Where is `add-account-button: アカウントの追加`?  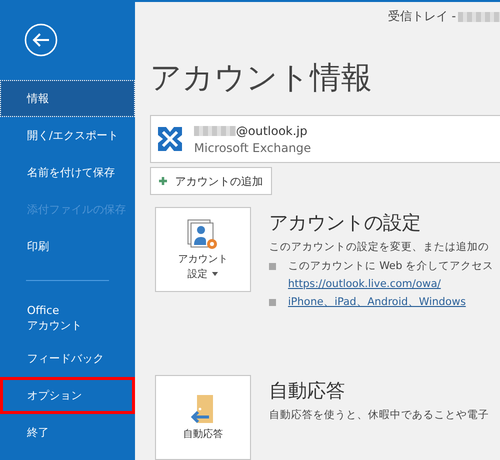 add-account-button: アカウントの追加 is located at coordinates (211, 181).